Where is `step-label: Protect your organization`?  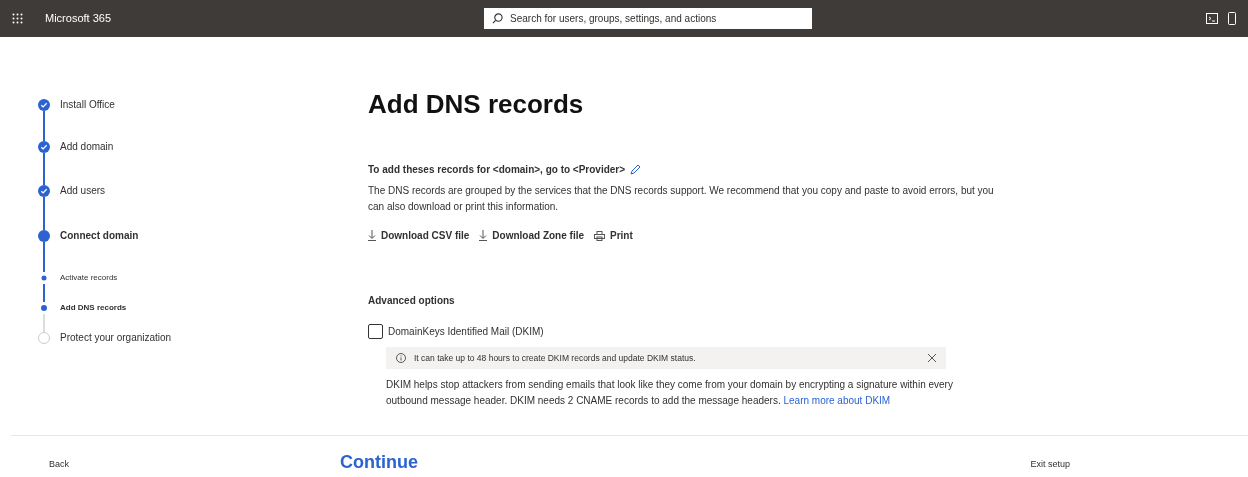 step-label: Protect your organization is located at coordinates (116, 338).